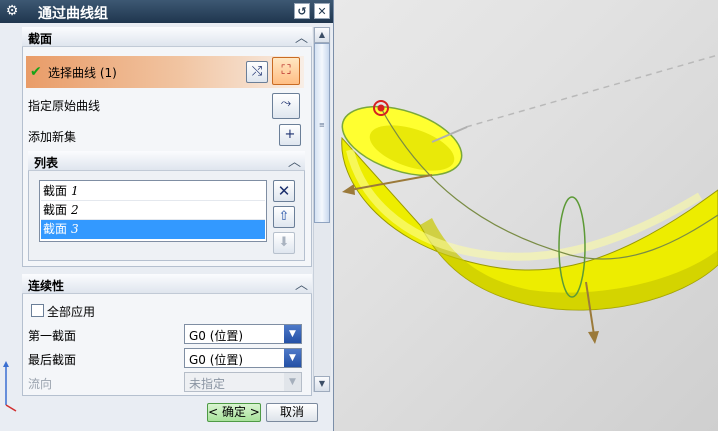  What do you see at coordinates (10, 386) in the screenshot?
I see `axis-triad-icon` at bounding box center [10, 386].